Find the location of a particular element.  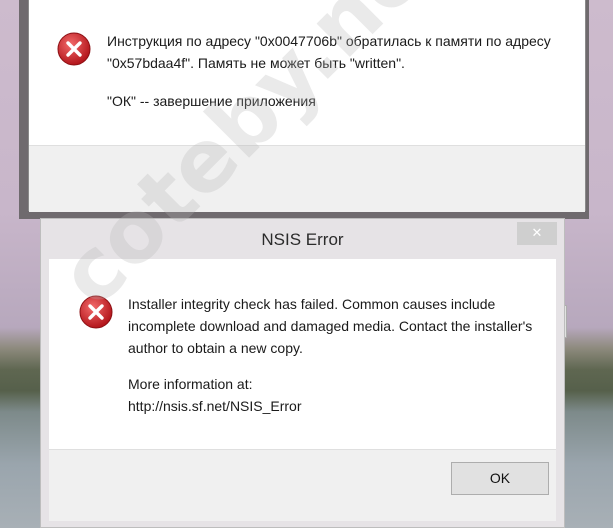

title-bar: NSIS Error ✕ is located at coordinates (302, 239).